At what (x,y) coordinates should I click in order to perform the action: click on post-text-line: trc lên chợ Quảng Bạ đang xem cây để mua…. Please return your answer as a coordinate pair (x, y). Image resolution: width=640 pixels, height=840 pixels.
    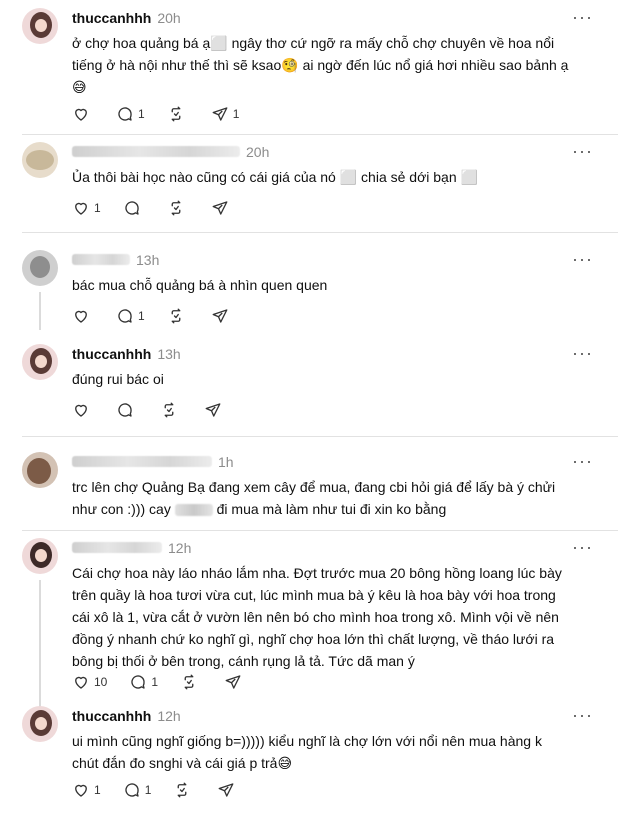
    Looking at the image, I should click on (314, 487).